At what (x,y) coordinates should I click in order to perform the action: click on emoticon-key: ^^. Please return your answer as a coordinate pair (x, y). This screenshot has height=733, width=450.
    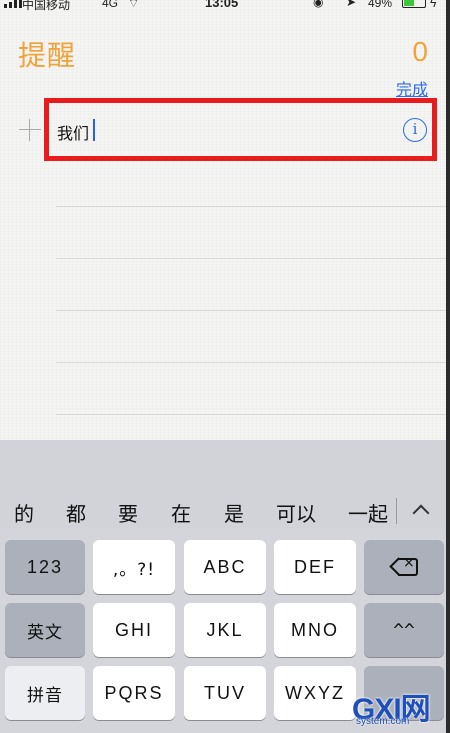
    Looking at the image, I should click on (404, 630).